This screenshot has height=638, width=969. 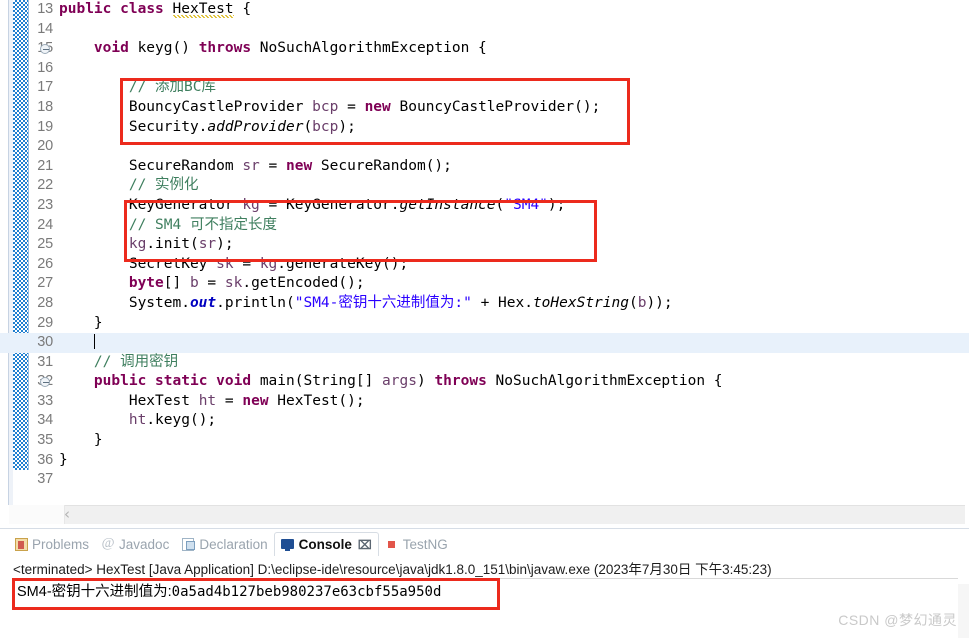 What do you see at coordinates (45, 440) in the screenshot?
I see `line-number: 35` at bounding box center [45, 440].